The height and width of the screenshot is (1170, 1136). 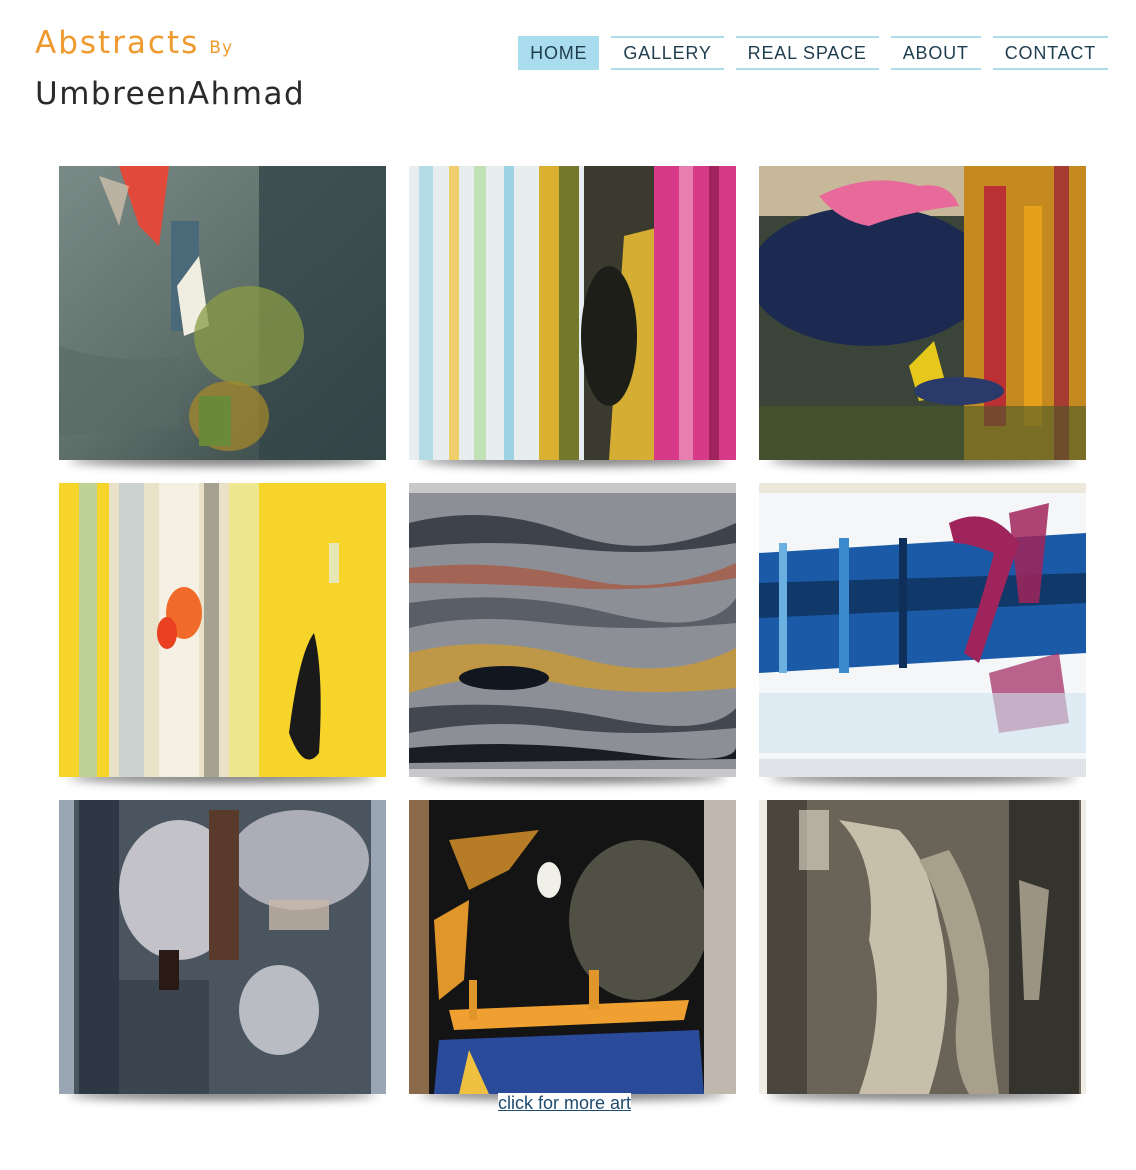 I want to click on main-nav: HOME GALLERY REAL SPACE ABOUT CONTACT, so click(x=807, y=53).